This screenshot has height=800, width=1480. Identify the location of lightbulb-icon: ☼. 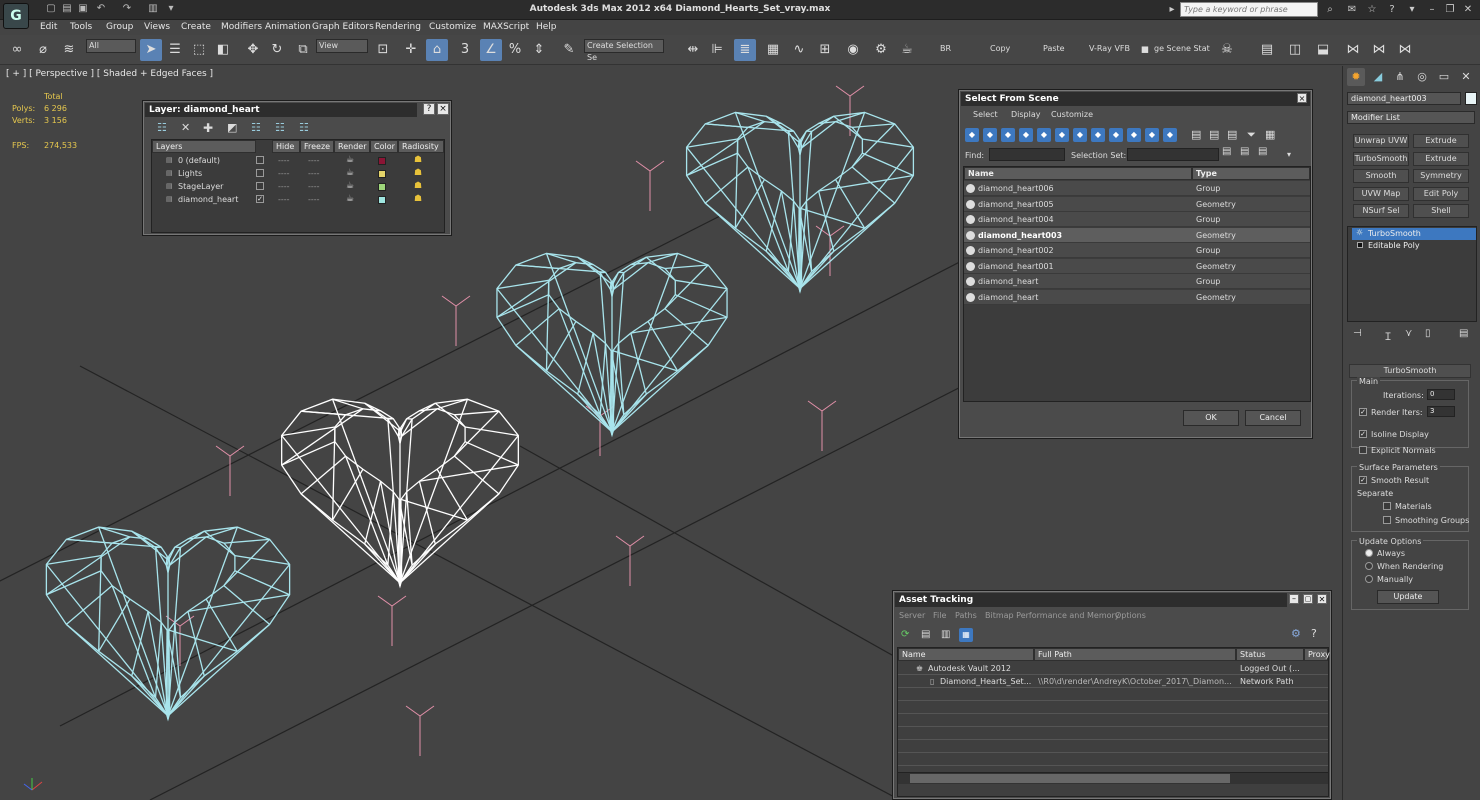
(1359, 232).